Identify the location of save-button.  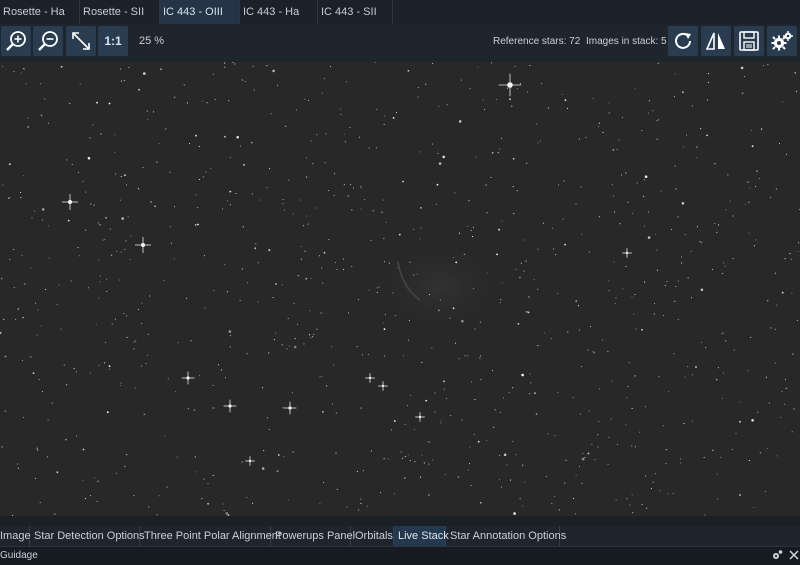
(749, 41).